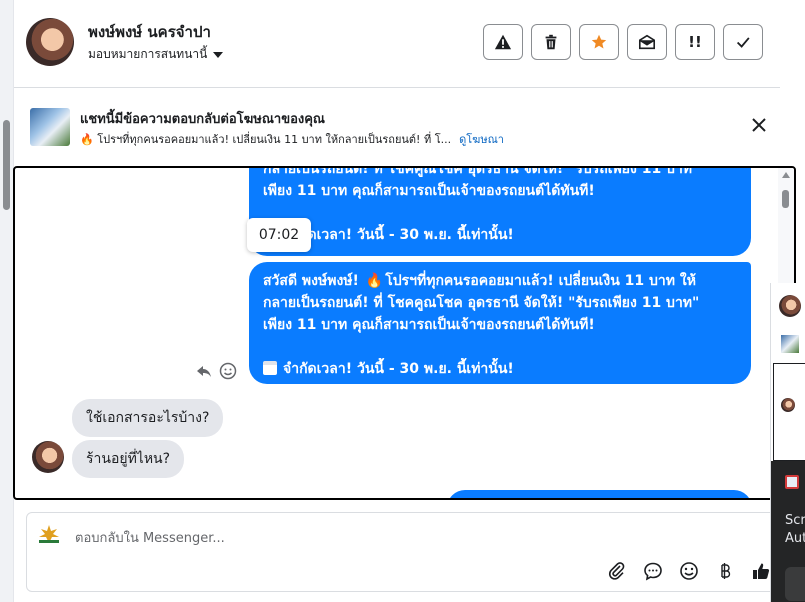 This screenshot has width=805, height=602. Describe the element at coordinates (785, 199) in the screenshot. I see `thread-scrollbar-thumb` at that location.